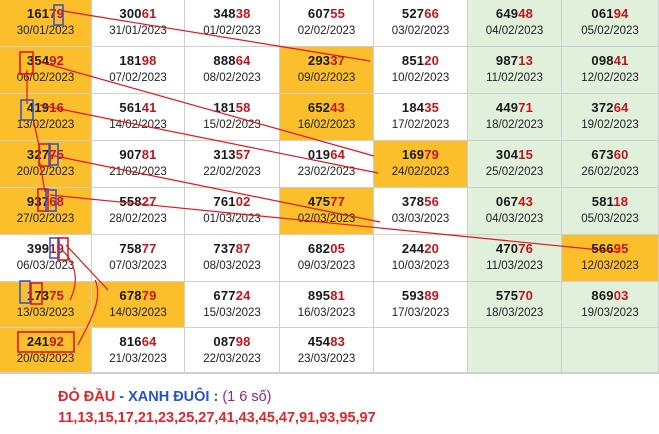 The width and height of the screenshot is (659, 434). I want to click on result-date: 03/02/2023, so click(420, 31).